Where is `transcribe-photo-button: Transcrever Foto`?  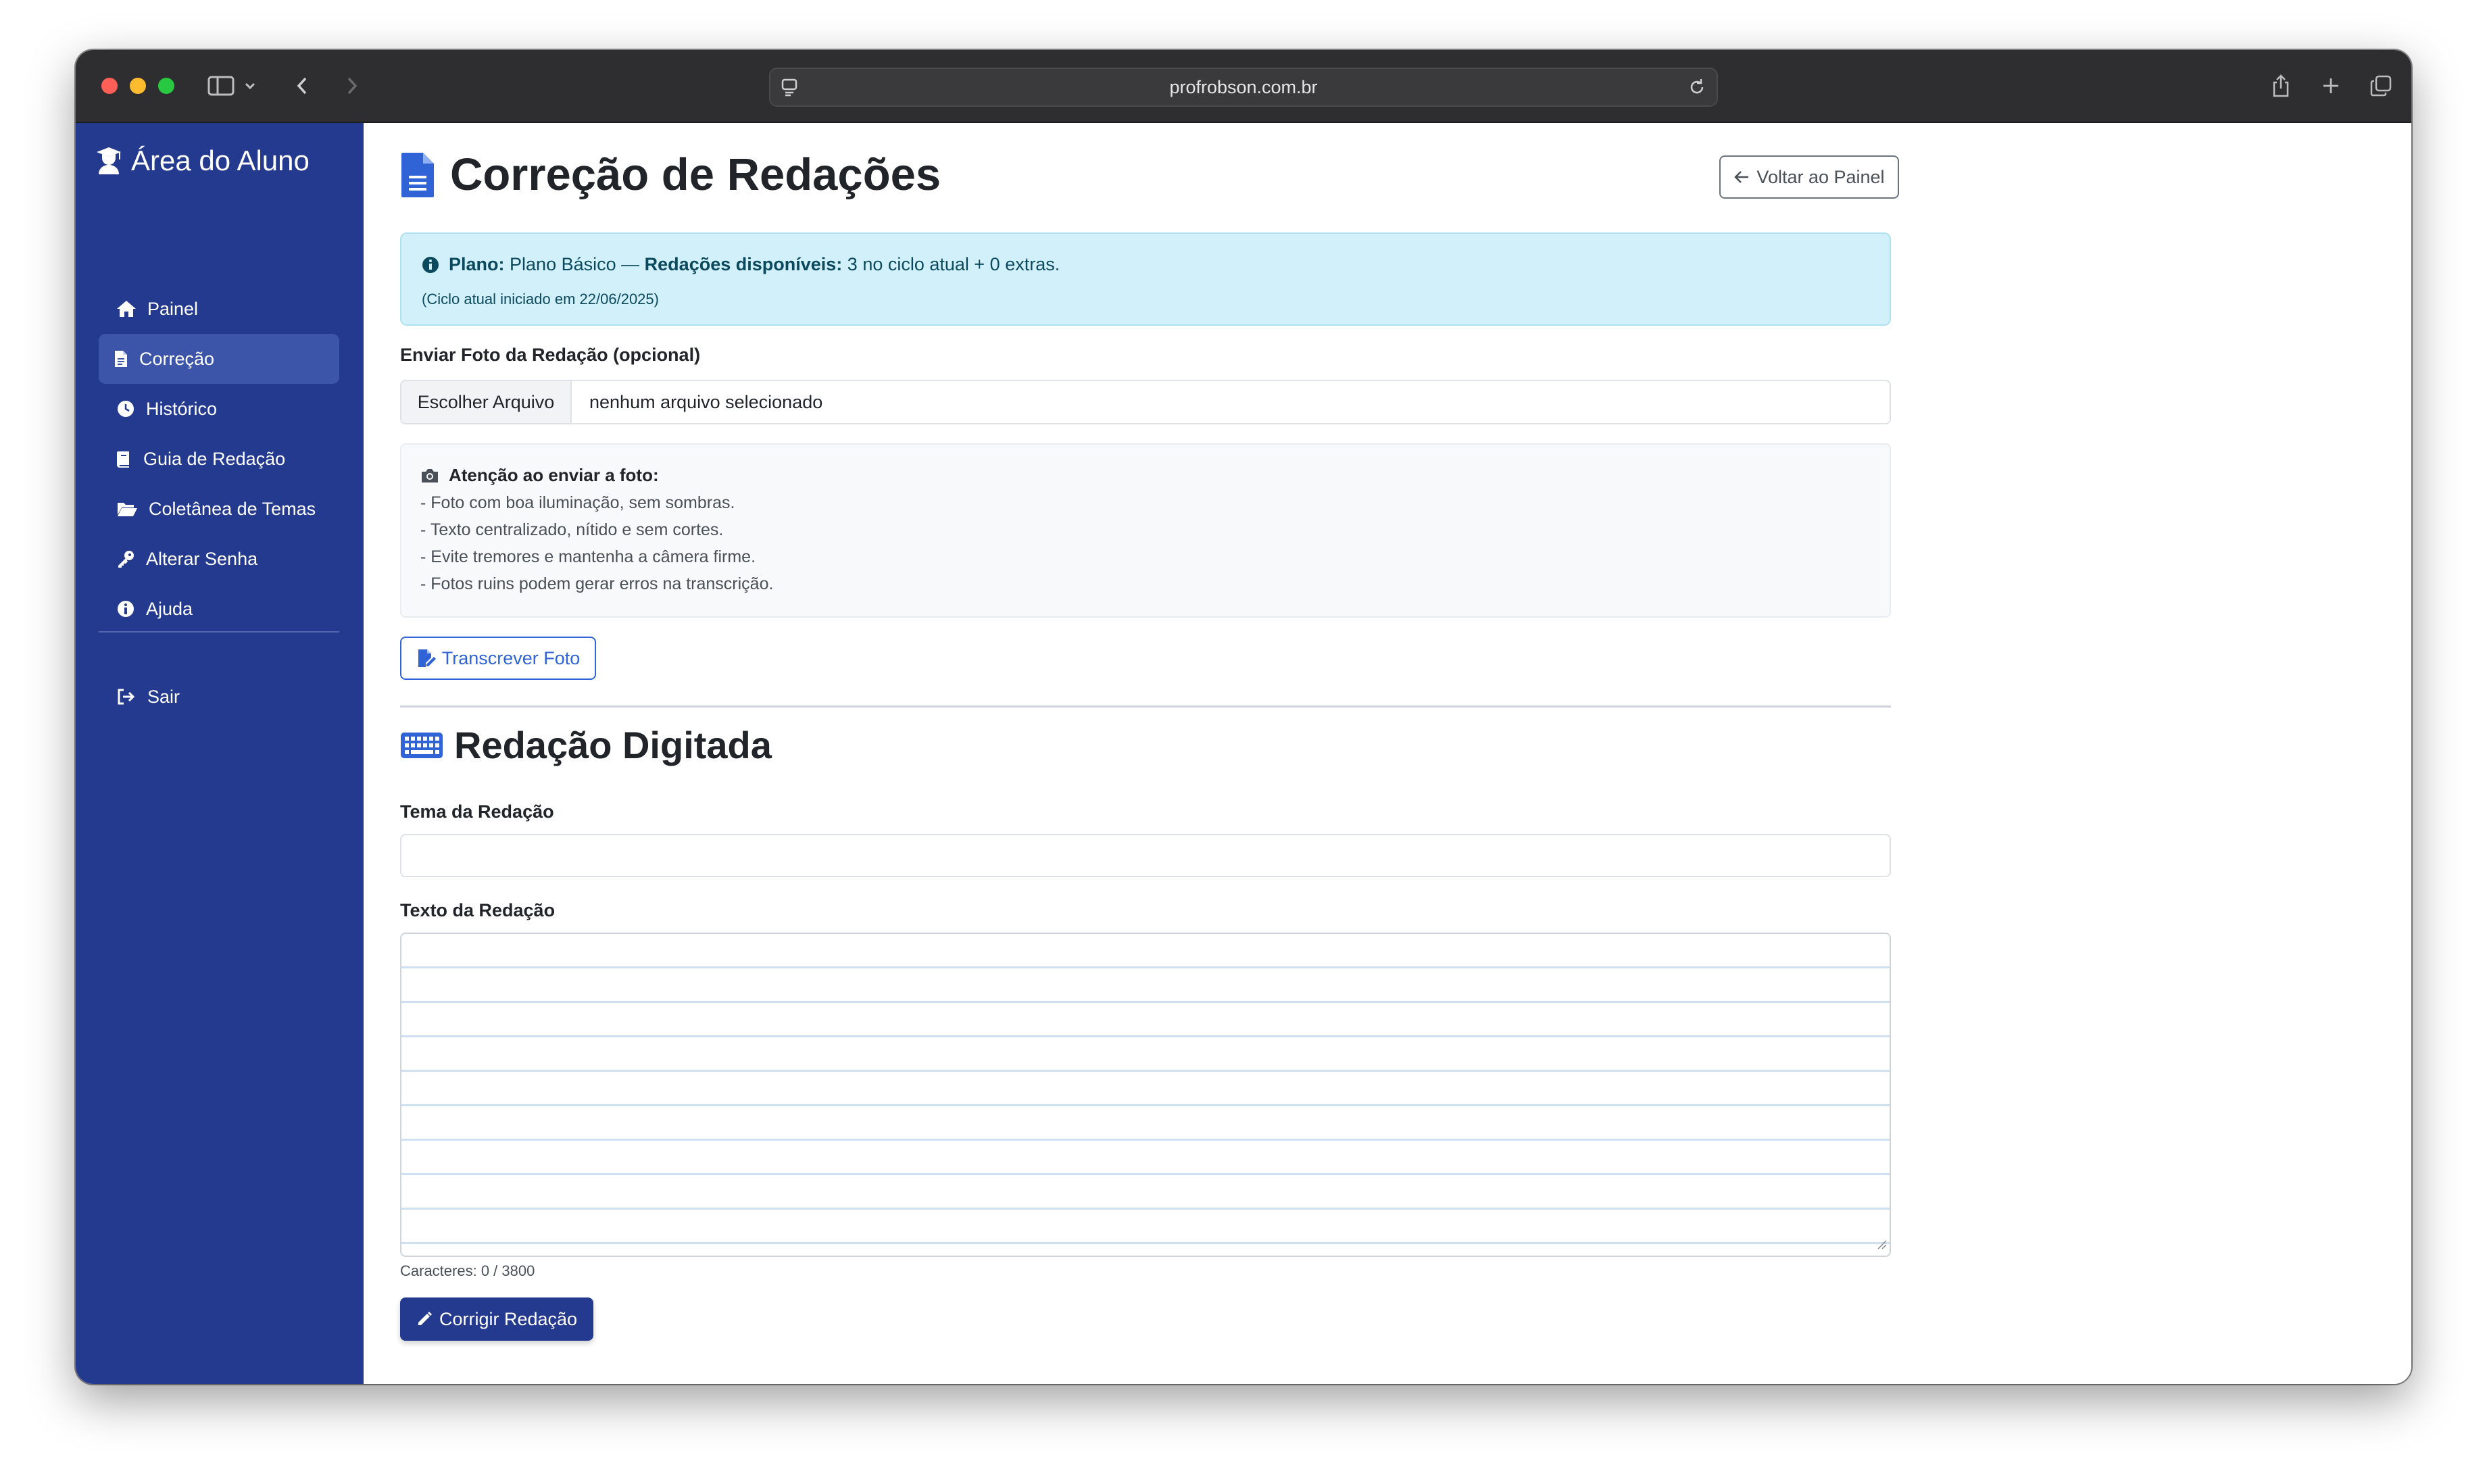 transcribe-photo-button: Transcrever Foto is located at coordinates (498, 658).